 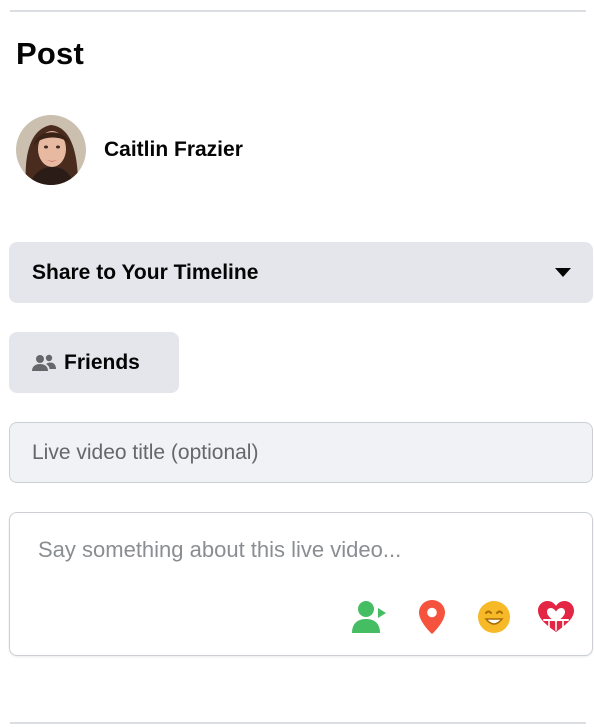 I want to click on tag-people-icon, so click(x=370, y=617).